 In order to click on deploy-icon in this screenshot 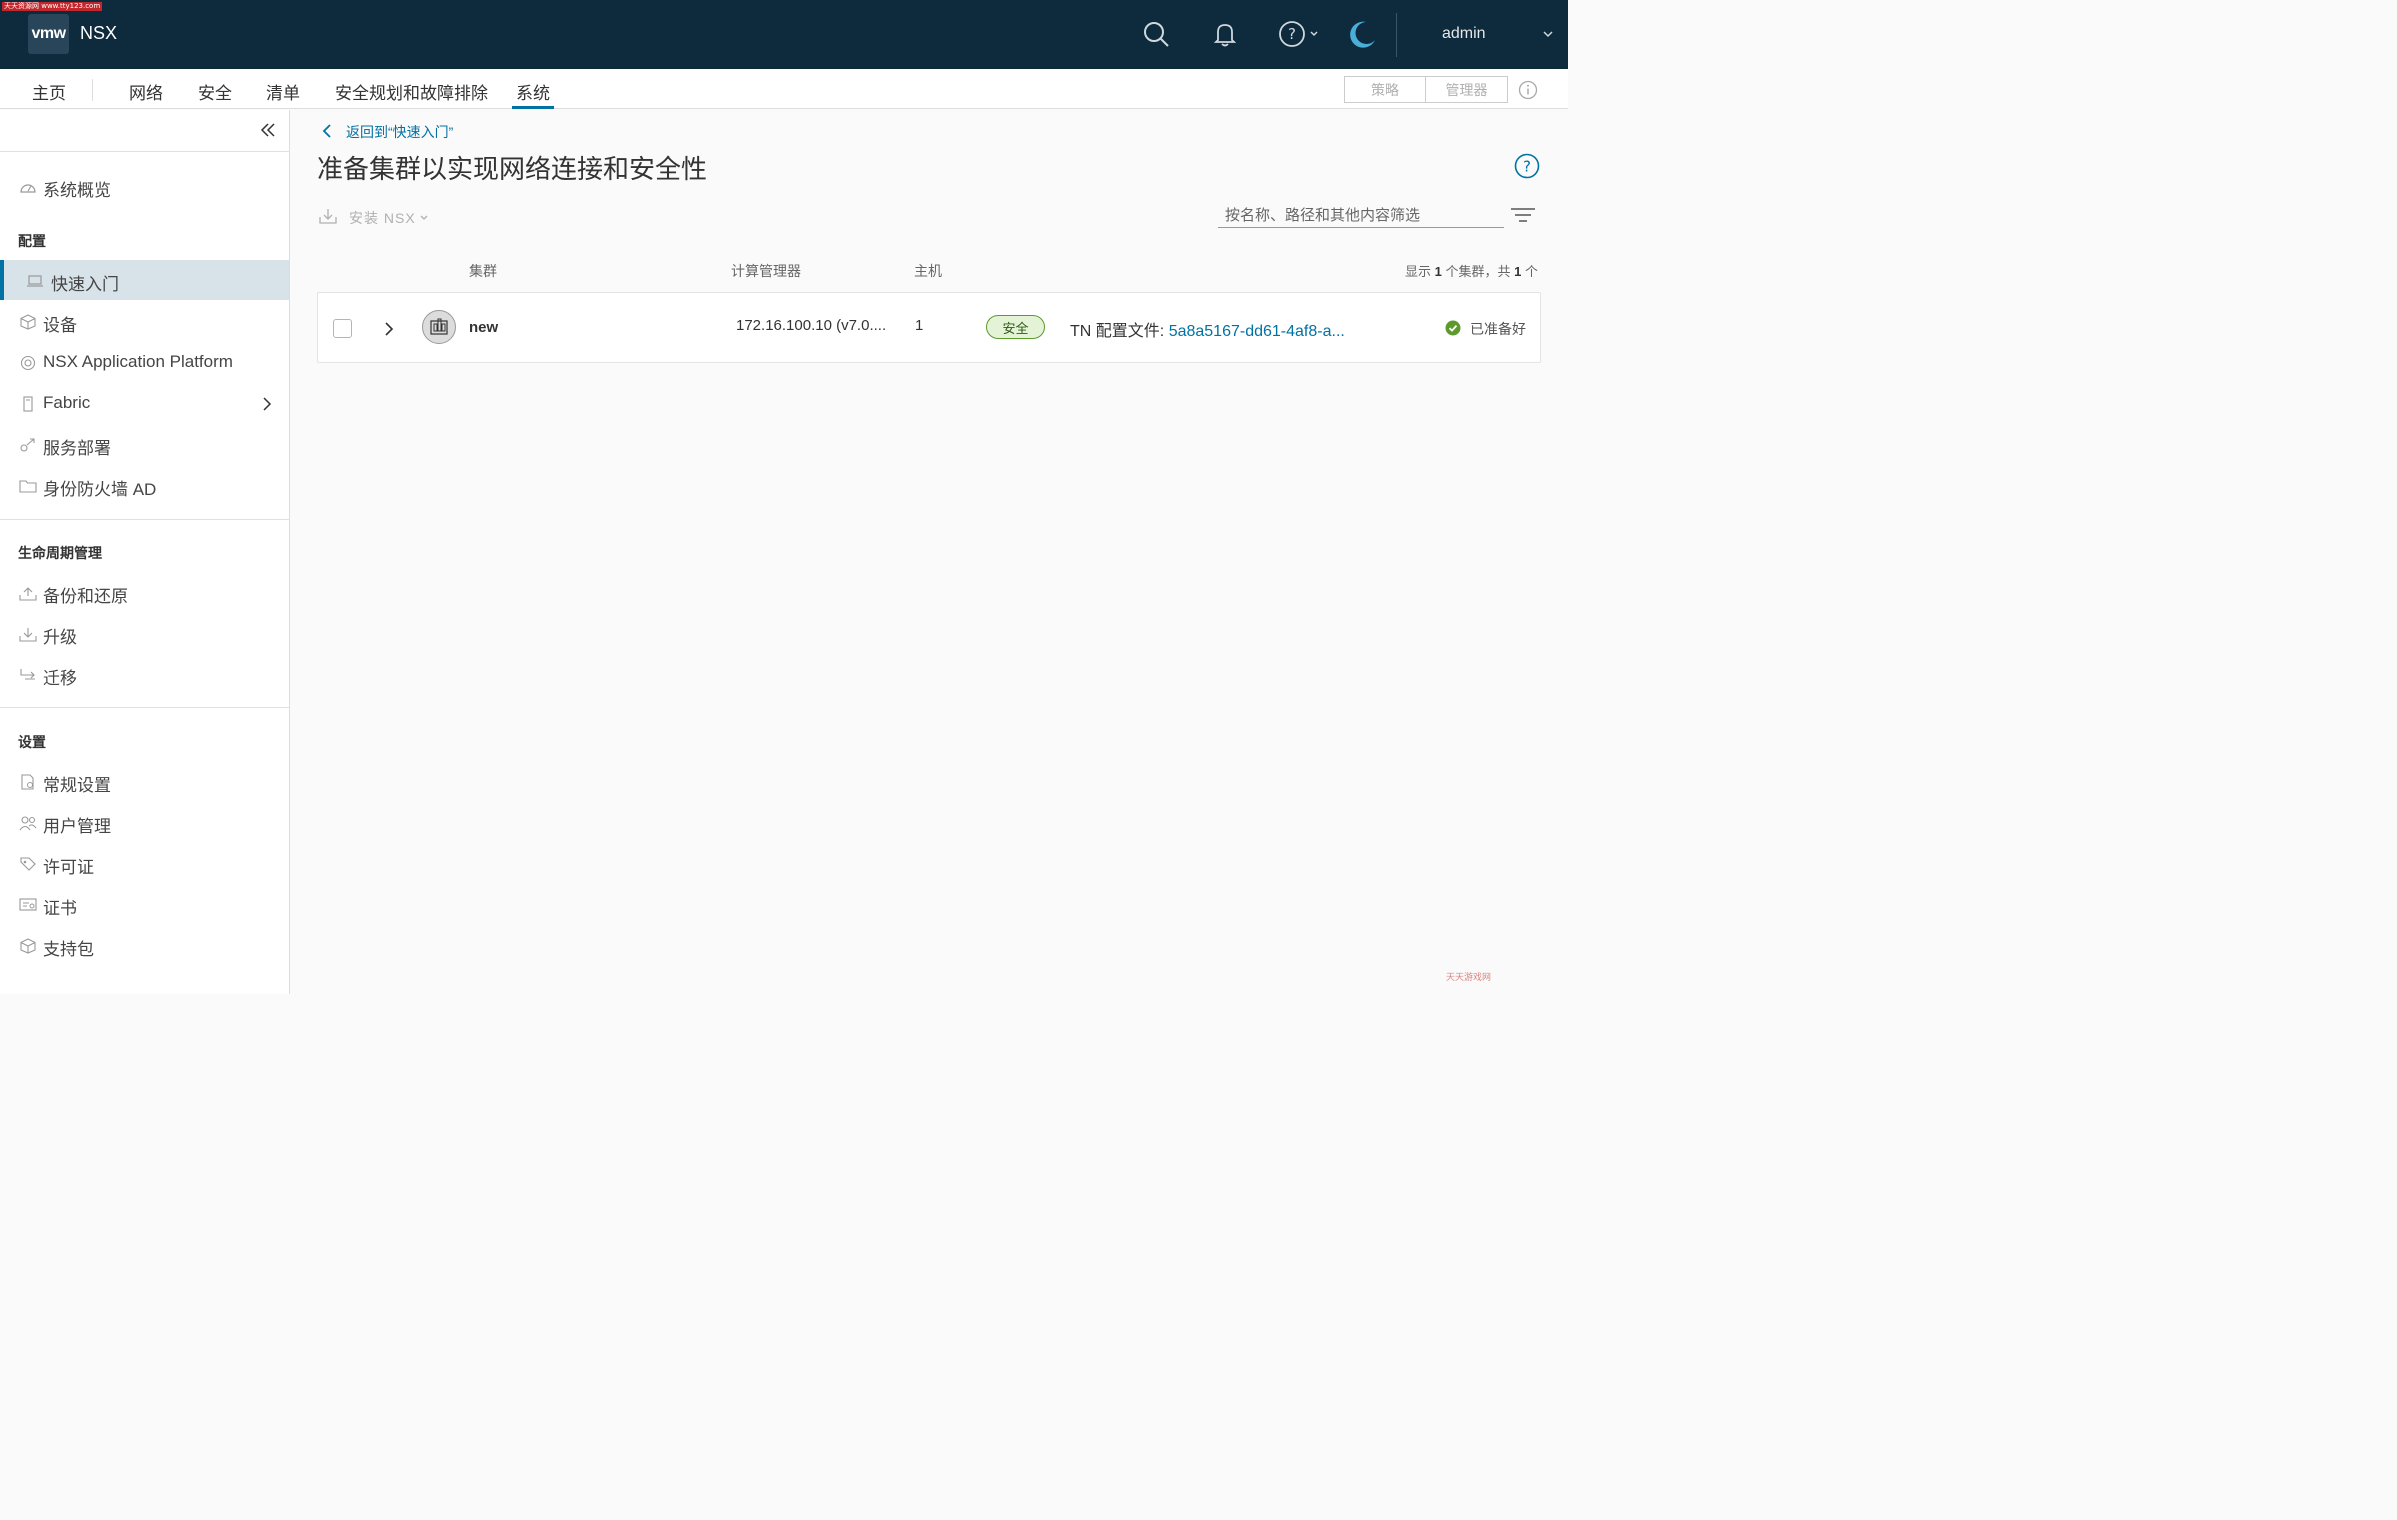, I will do `click(28, 445)`.